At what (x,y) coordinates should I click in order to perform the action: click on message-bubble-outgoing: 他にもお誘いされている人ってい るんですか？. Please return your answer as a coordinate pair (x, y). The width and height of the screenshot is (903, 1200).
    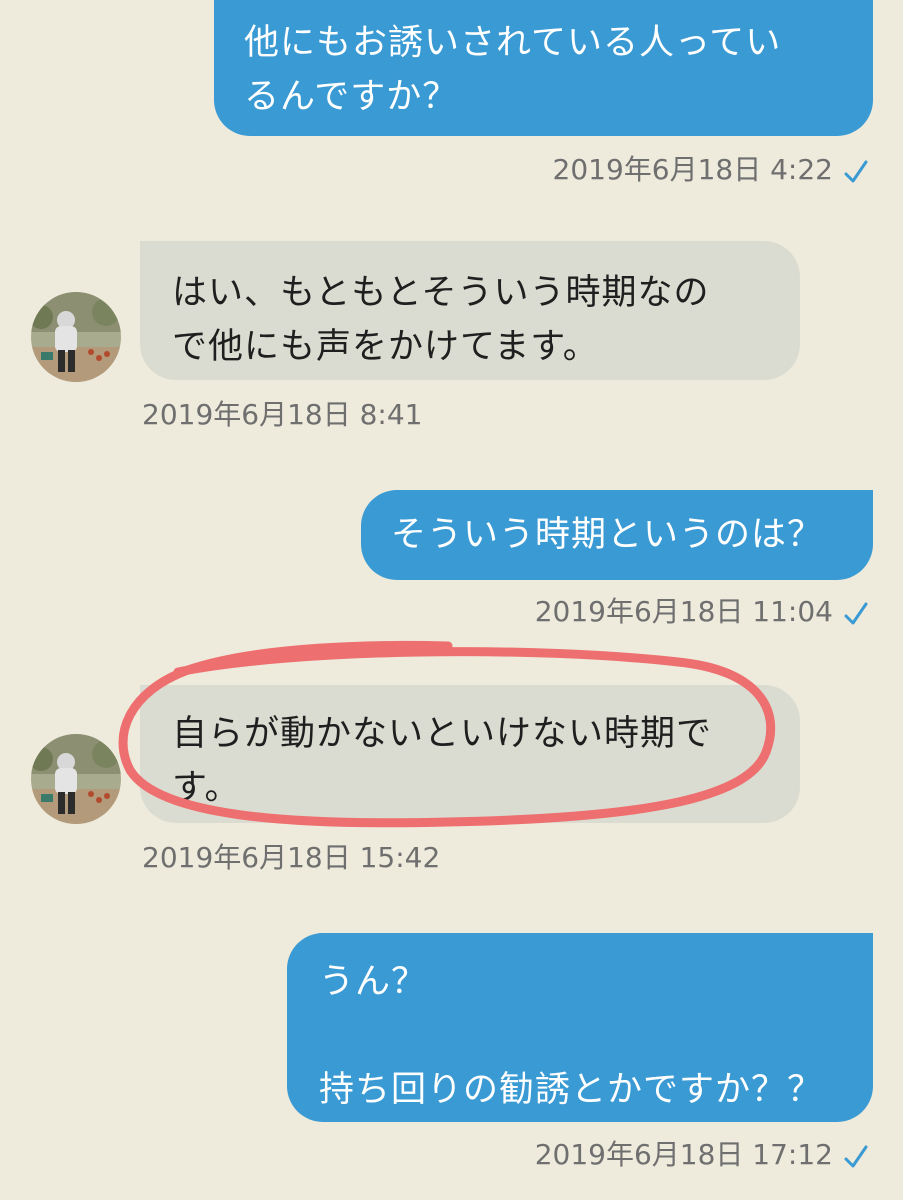
    Looking at the image, I should click on (543, 68).